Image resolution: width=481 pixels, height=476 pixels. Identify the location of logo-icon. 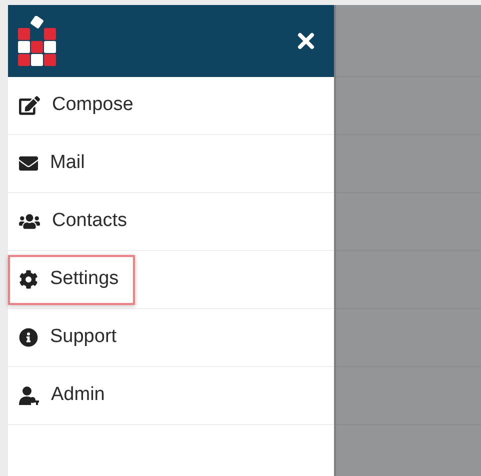
(37, 41).